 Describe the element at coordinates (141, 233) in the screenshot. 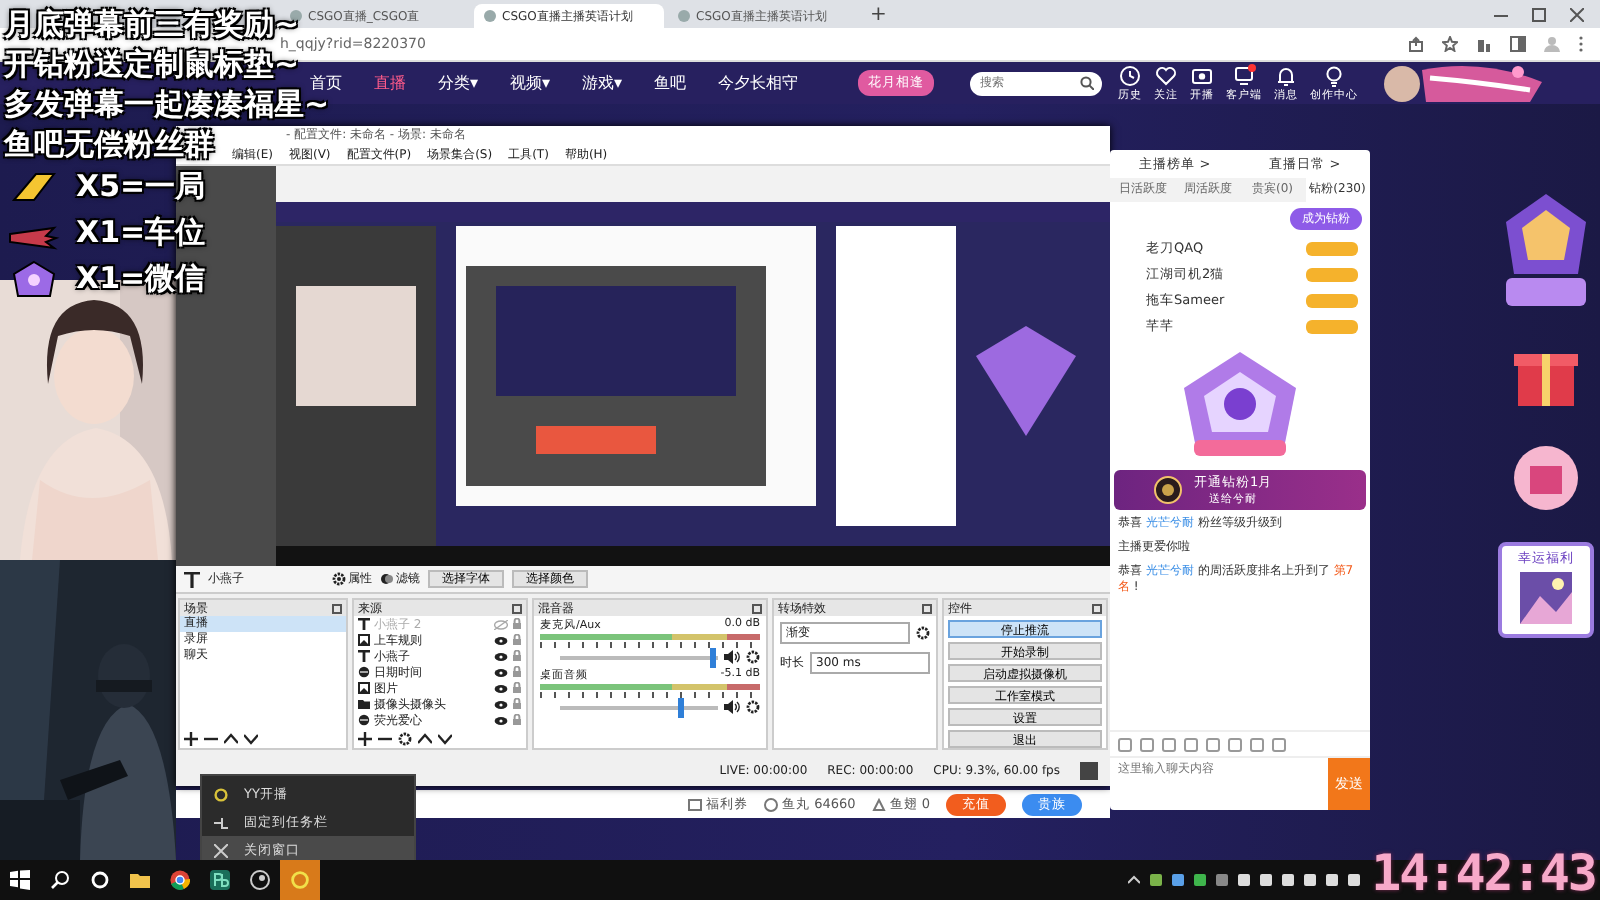

I see `reward-text: X1=车位` at that location.